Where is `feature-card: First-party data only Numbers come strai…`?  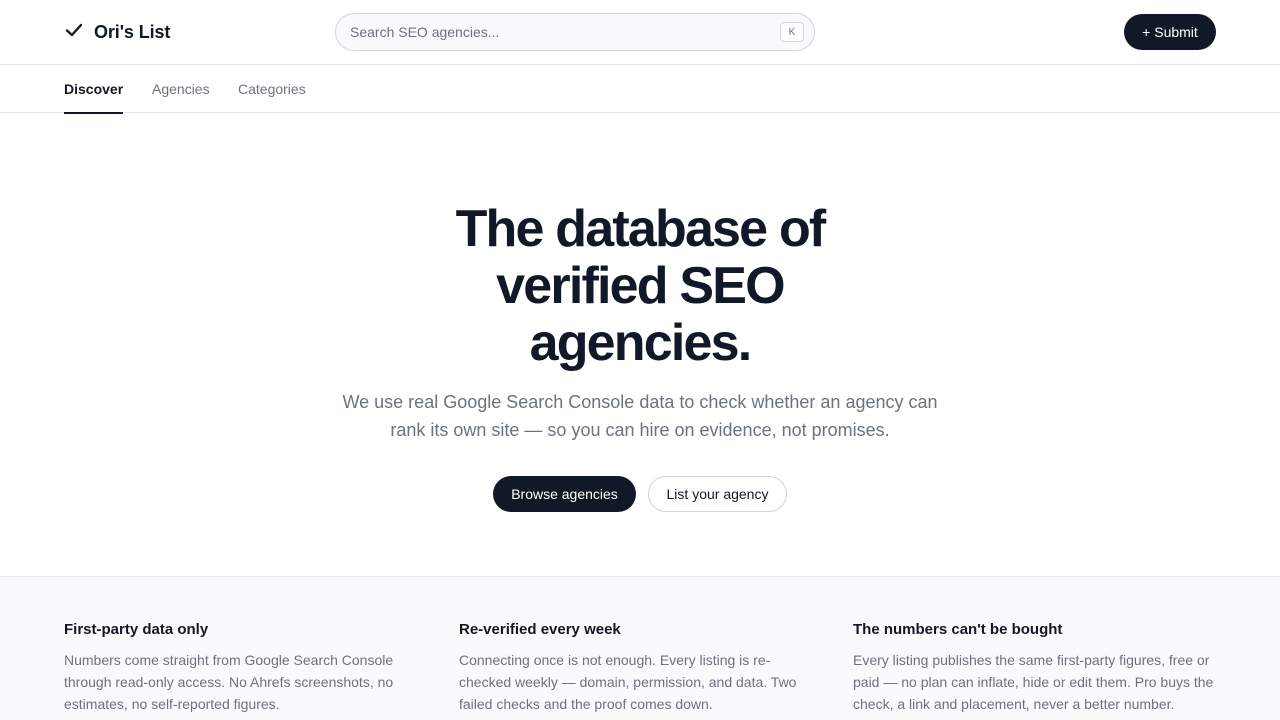 feature-card: First-party data only Numbers come strai… is located at coordinates (245, 668).